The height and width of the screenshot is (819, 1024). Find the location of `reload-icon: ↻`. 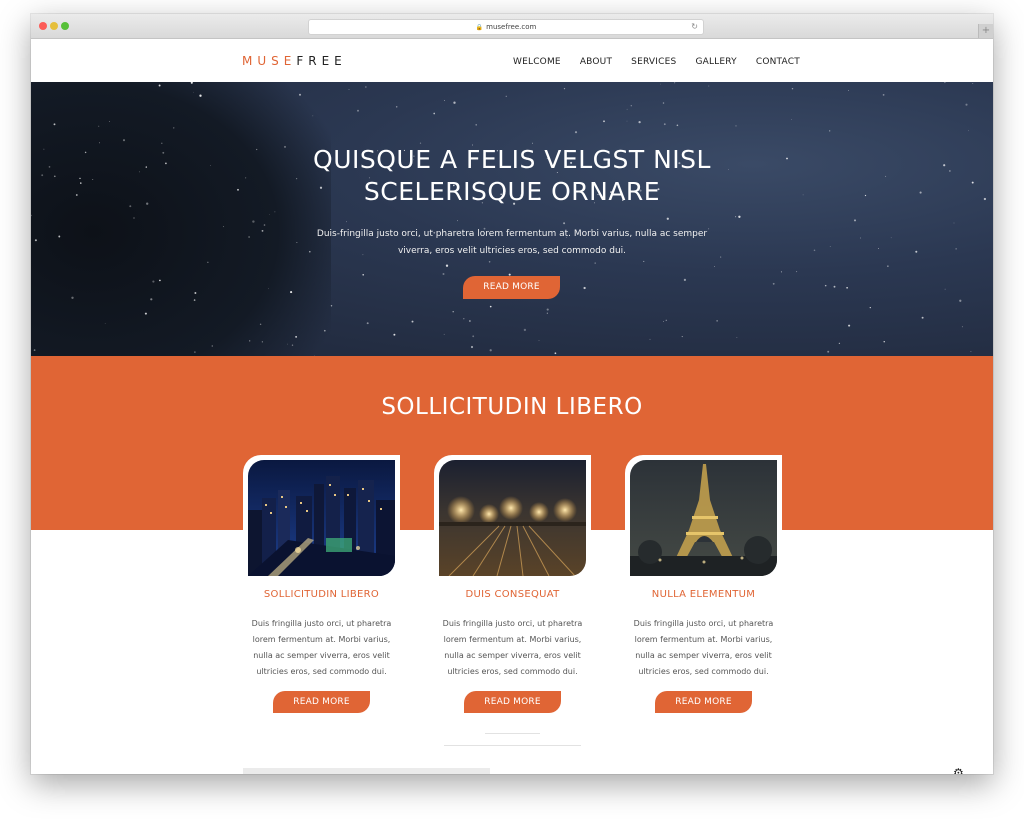

reload-icon: ↻ is located at coordinates (694, 27).